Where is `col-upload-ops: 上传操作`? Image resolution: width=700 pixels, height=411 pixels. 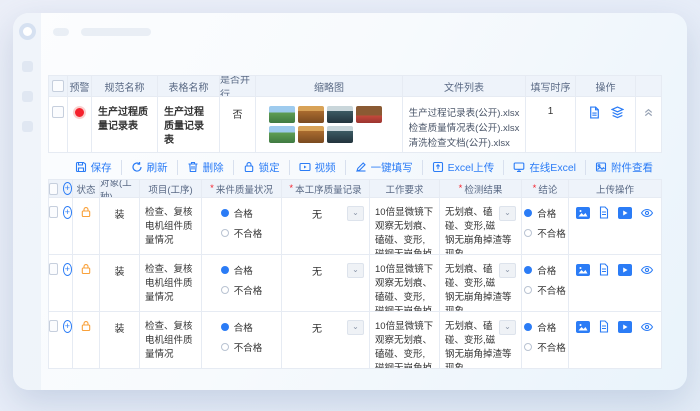
col-upload-ops: 上传操作 is located at coordinates (615, 188).